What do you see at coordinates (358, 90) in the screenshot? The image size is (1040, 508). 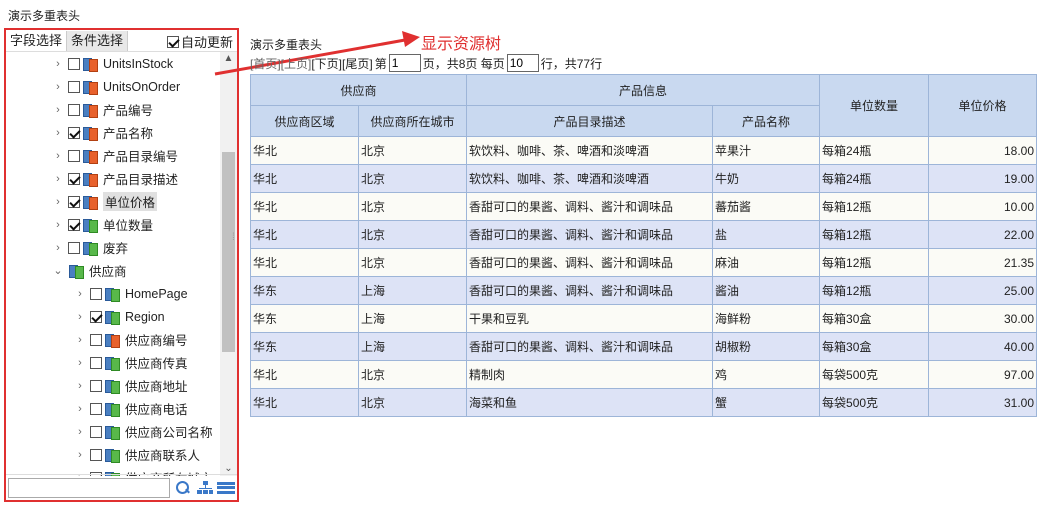 I see `header-group-supplier: 供应商` at bounding box center [358, 90].